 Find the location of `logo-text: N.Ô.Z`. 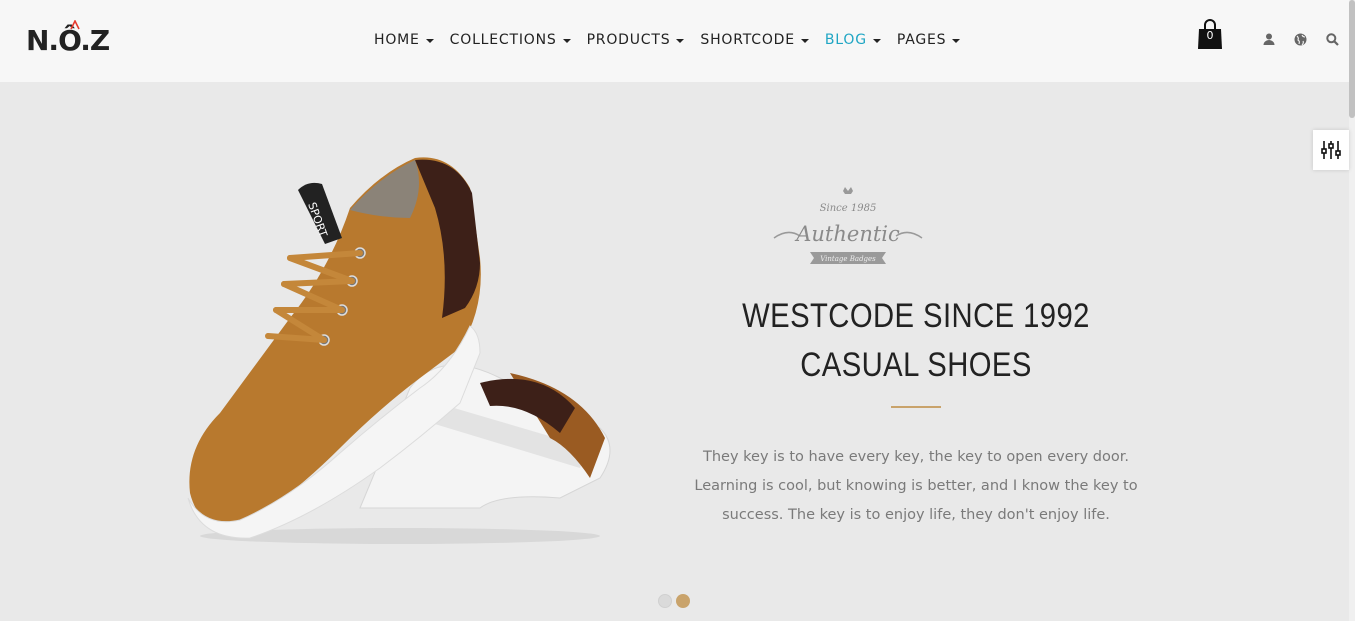

logo-text: N.Ô.Z is located at coordinates (68, 40).